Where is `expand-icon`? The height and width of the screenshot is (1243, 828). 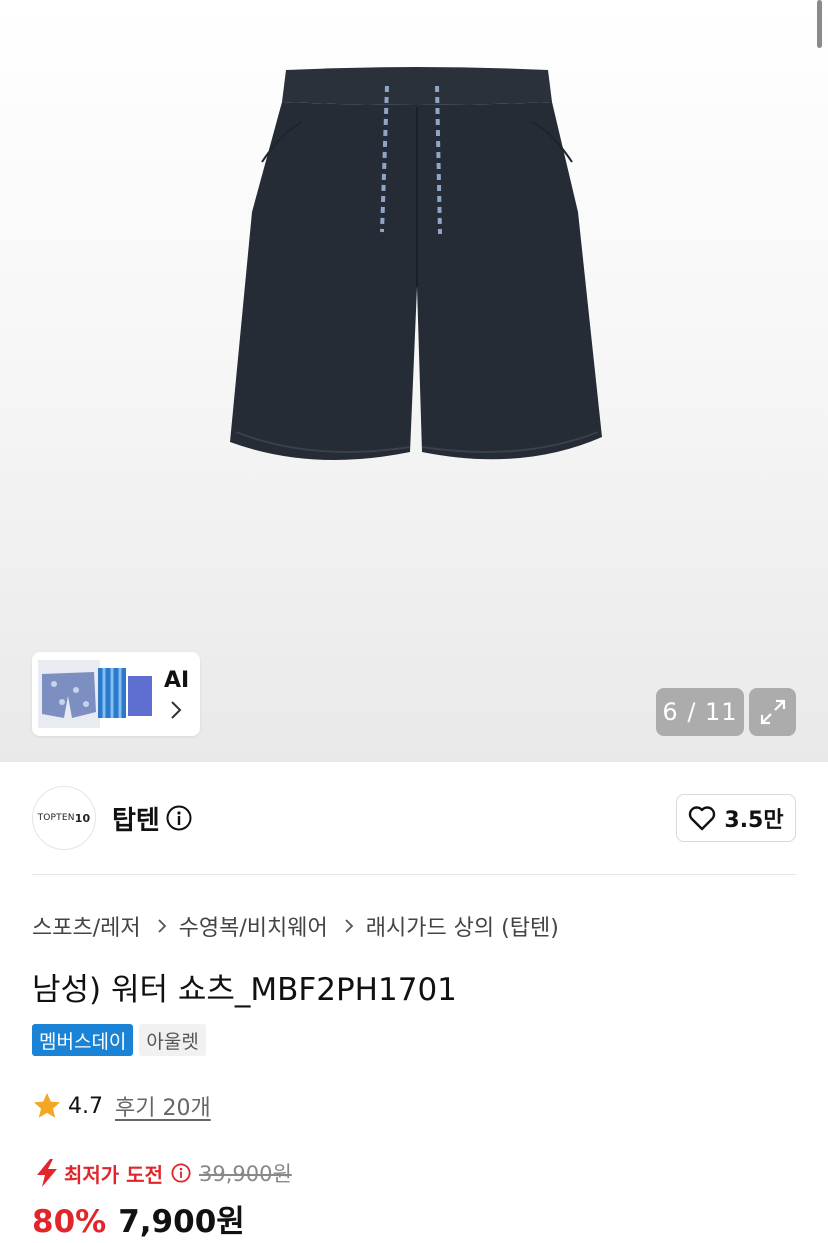
expand-icon is located at coordinates (772, 712).